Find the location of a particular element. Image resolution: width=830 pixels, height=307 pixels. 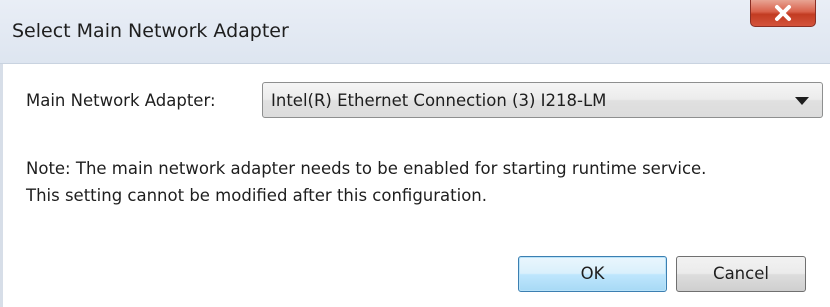

window-left-border is located at coordinates (1, 185).